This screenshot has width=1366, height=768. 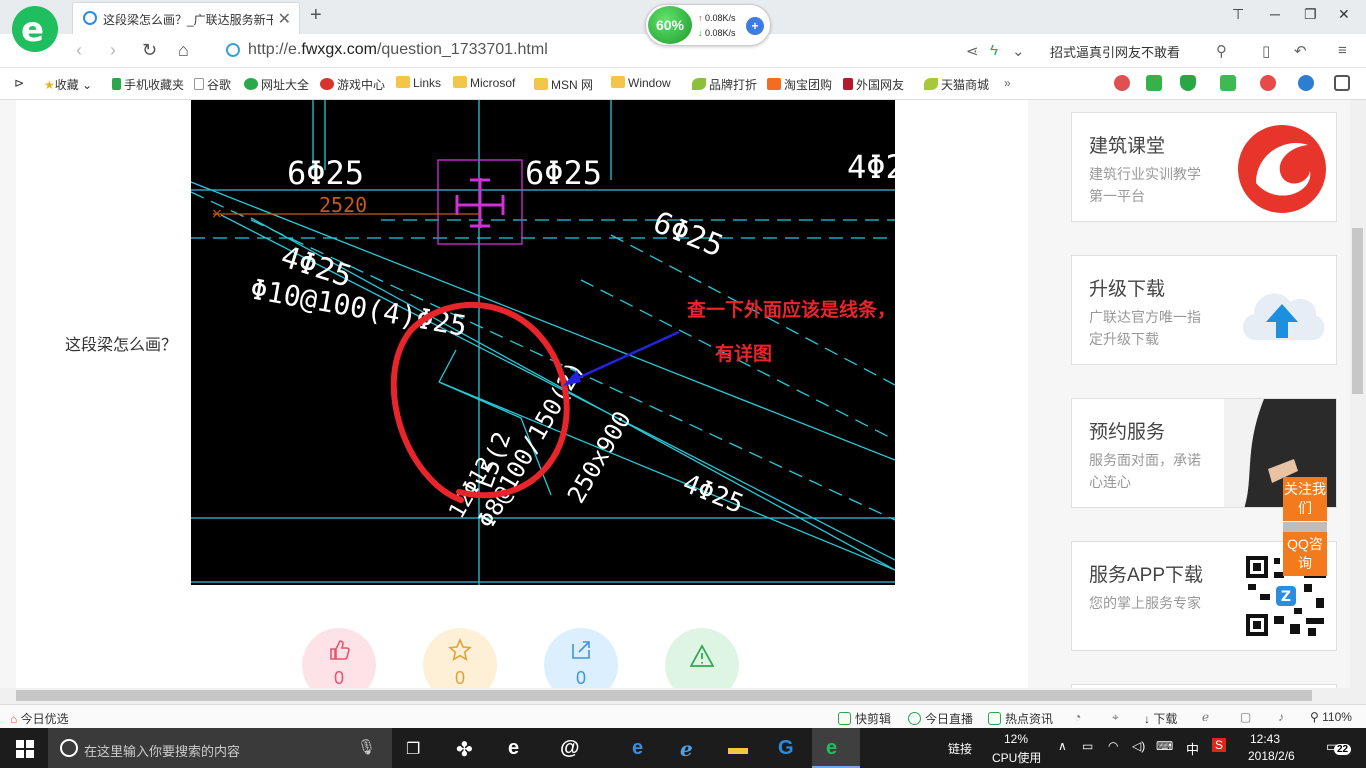 I want to click on bookmark-label: 手机收藏夹, so click(x=154, y=85).